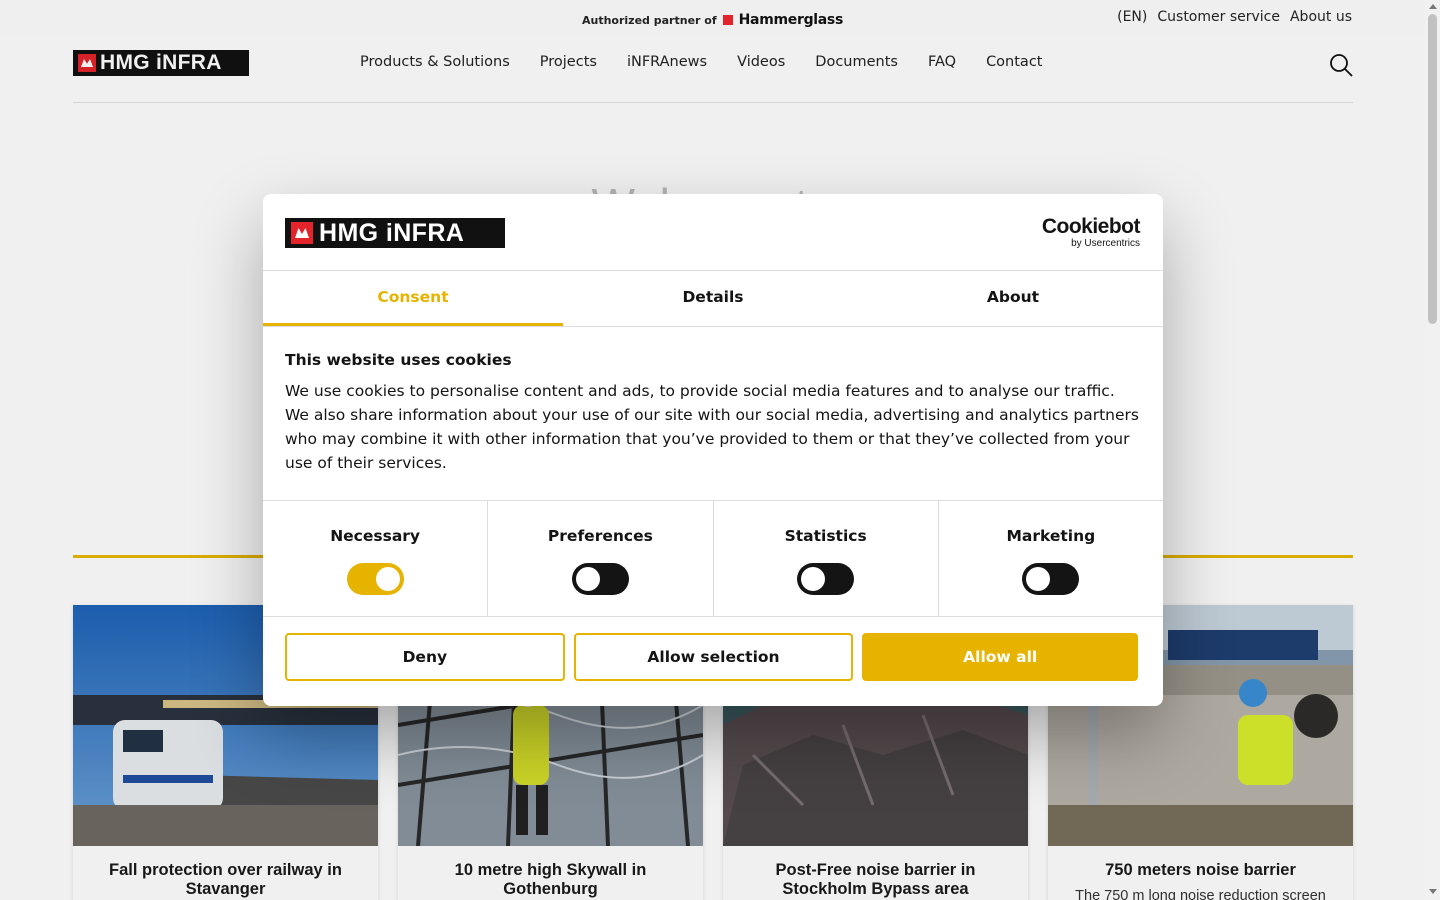  I want to click on dialog-tabs: Consent Details About, so click(713, 299).